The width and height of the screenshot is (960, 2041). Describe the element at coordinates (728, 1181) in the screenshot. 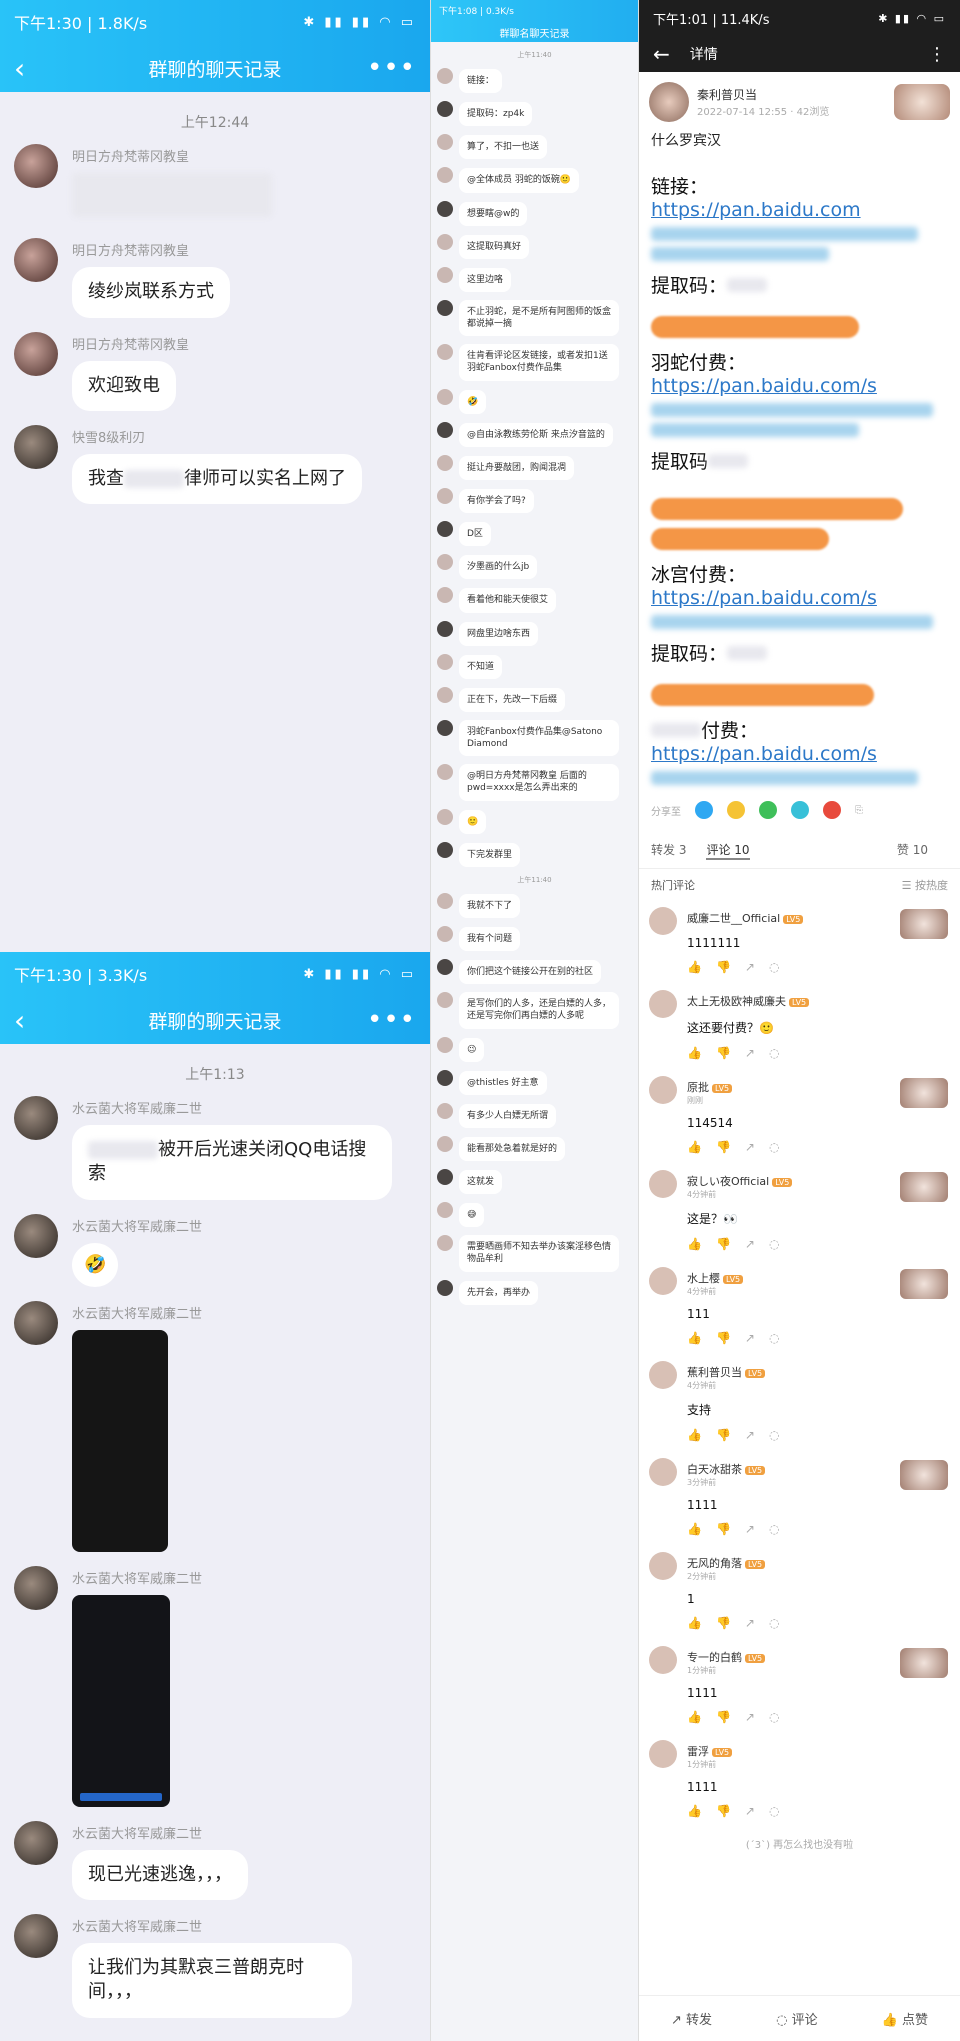

I see `commenter-name: 寂しい夜Official` at that location.